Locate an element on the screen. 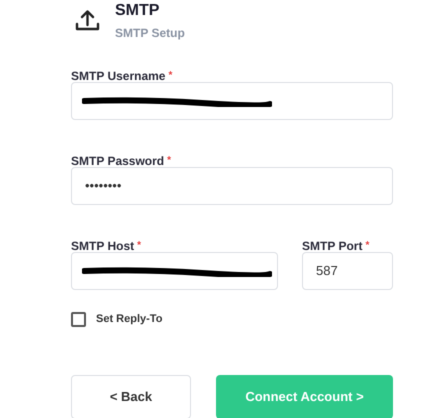  input-field: 587 is located at coordinates (347, 271).